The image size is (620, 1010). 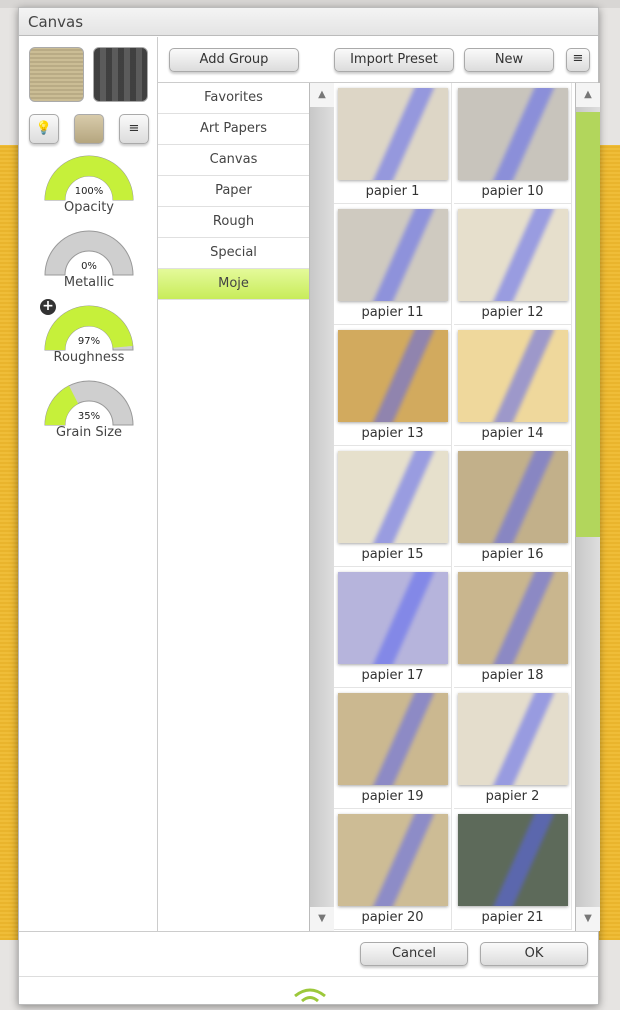 I want to click on preset-tile: papier 1, so click(x=393, y=143).